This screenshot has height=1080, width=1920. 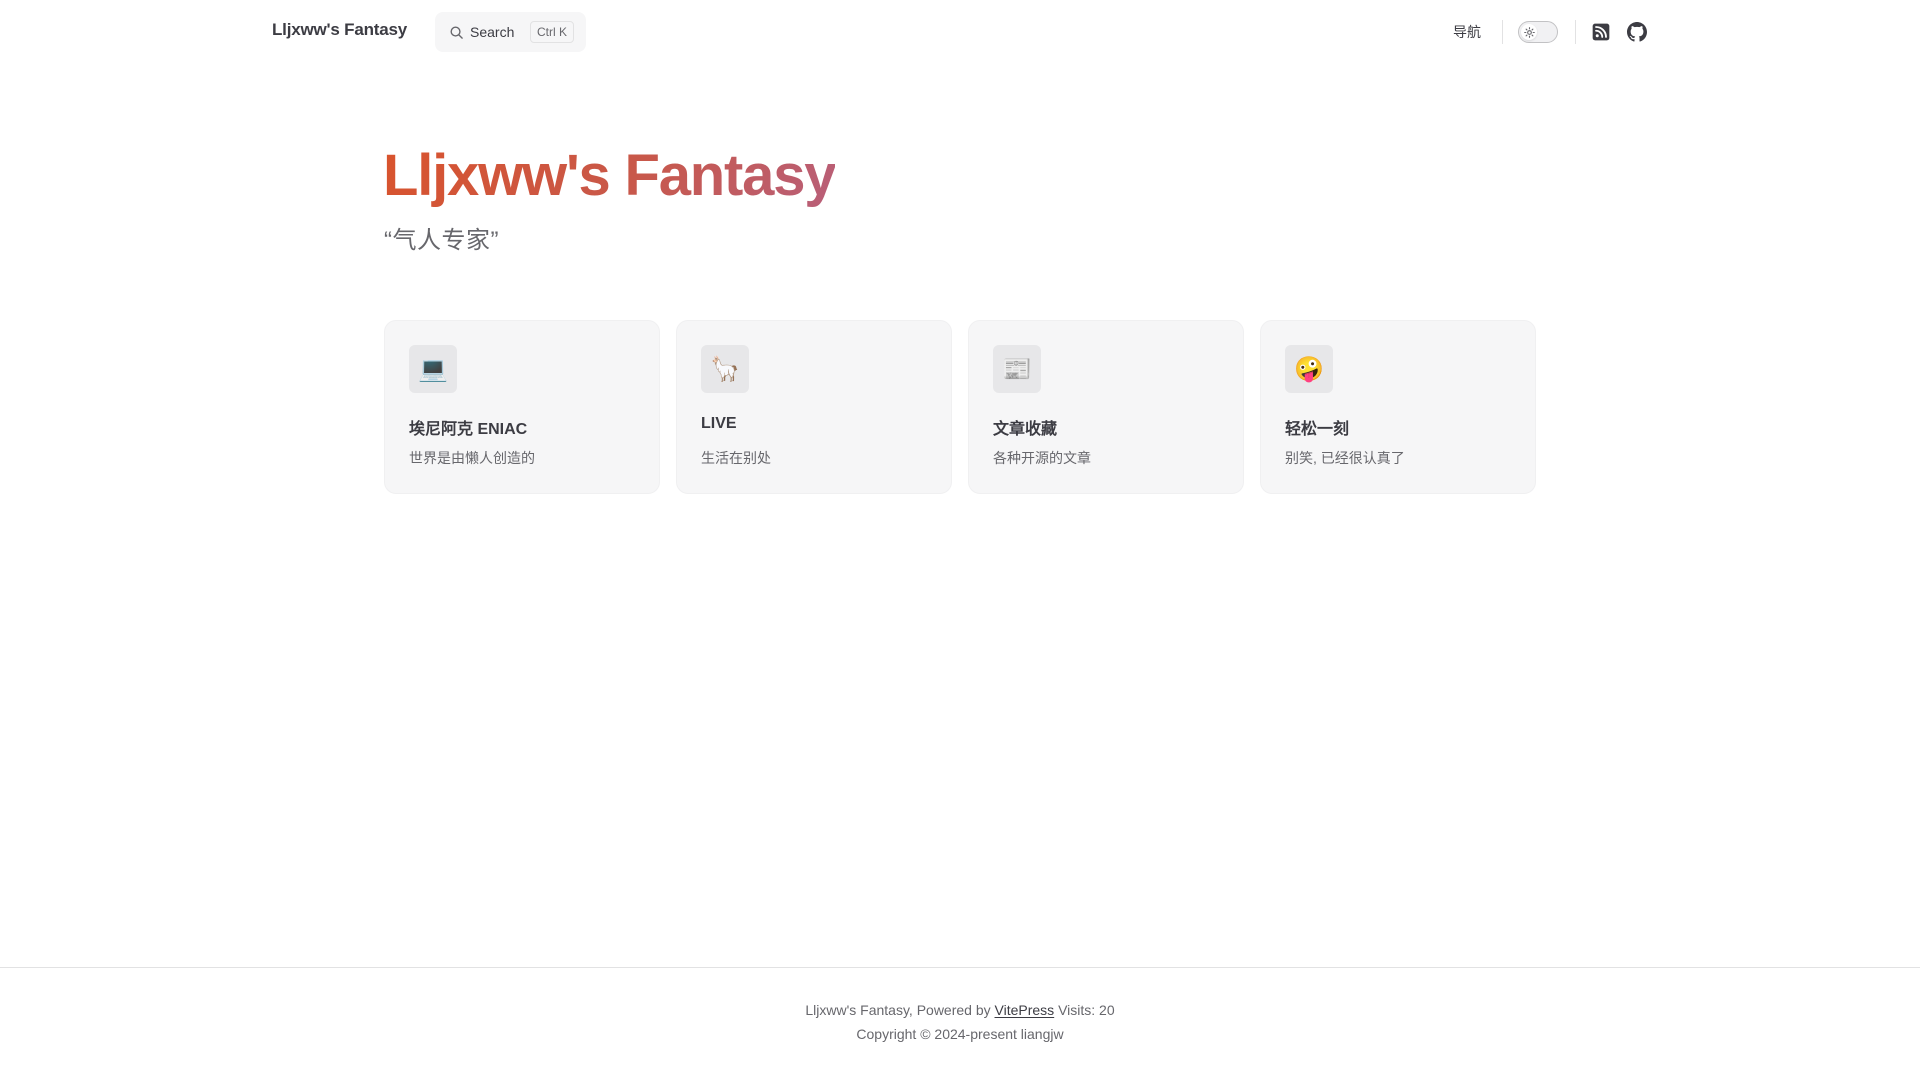 What do you see at coordinates (552, 32) in the screenshot?
I see `search-shortcut-hint: Ctrl K` at bounding box center [552, 32].